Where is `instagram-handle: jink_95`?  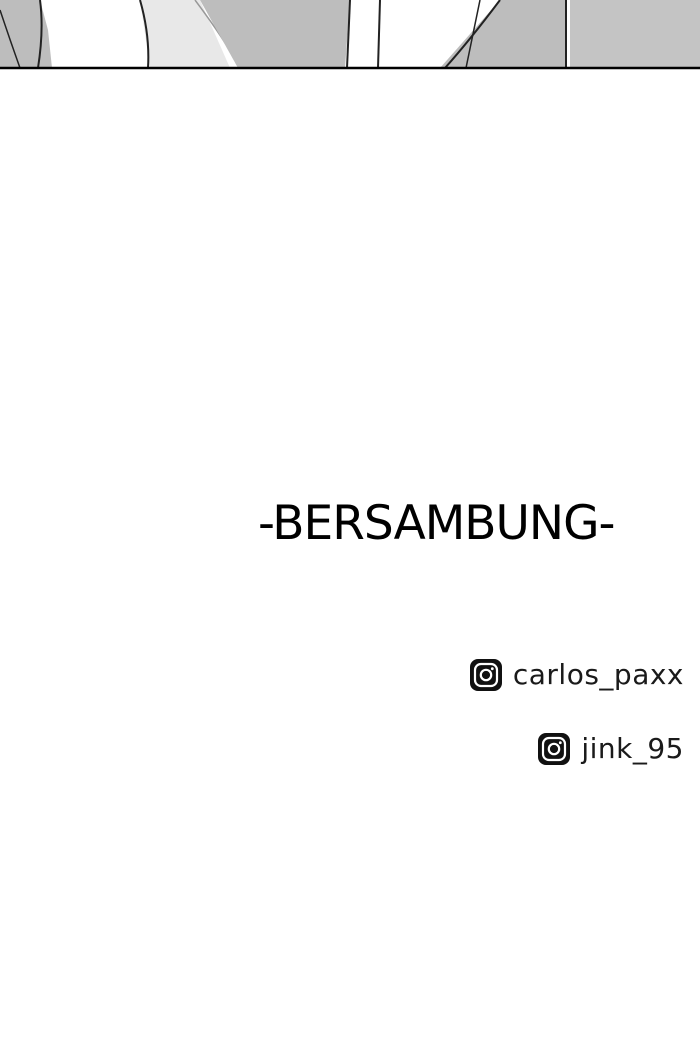
instagram-handle: jink_95 is located at coordinates (632, 748).